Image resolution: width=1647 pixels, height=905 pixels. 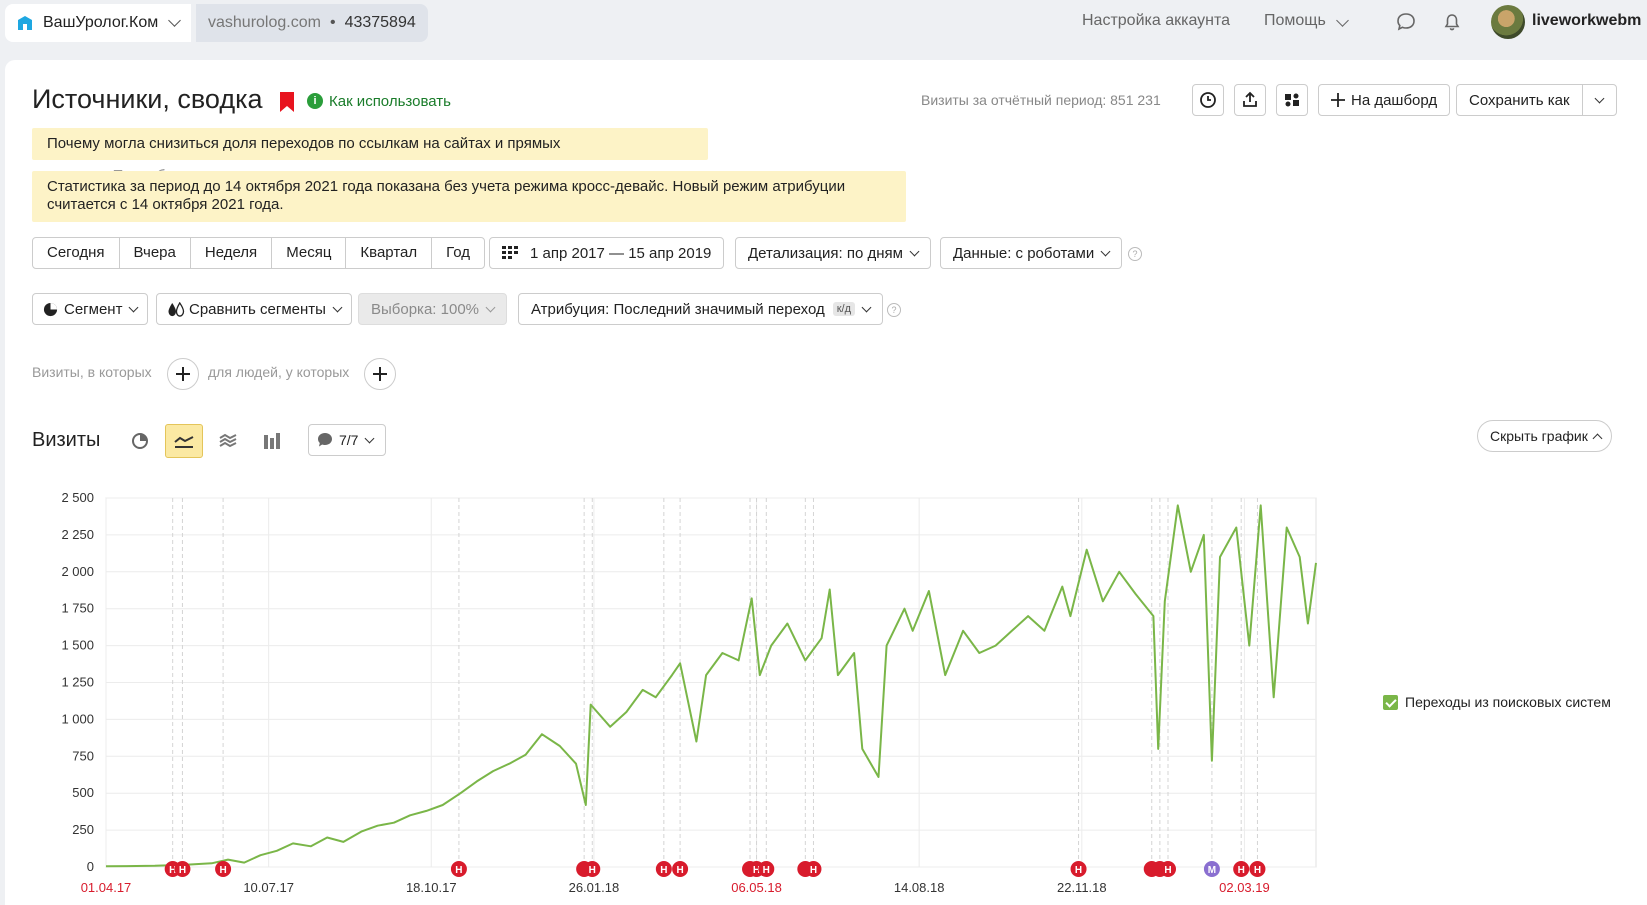 What do you see at coordinates (380, 22) in the screenshot?
I see `counter-id: 43375894` at bounding box center [380, 22].